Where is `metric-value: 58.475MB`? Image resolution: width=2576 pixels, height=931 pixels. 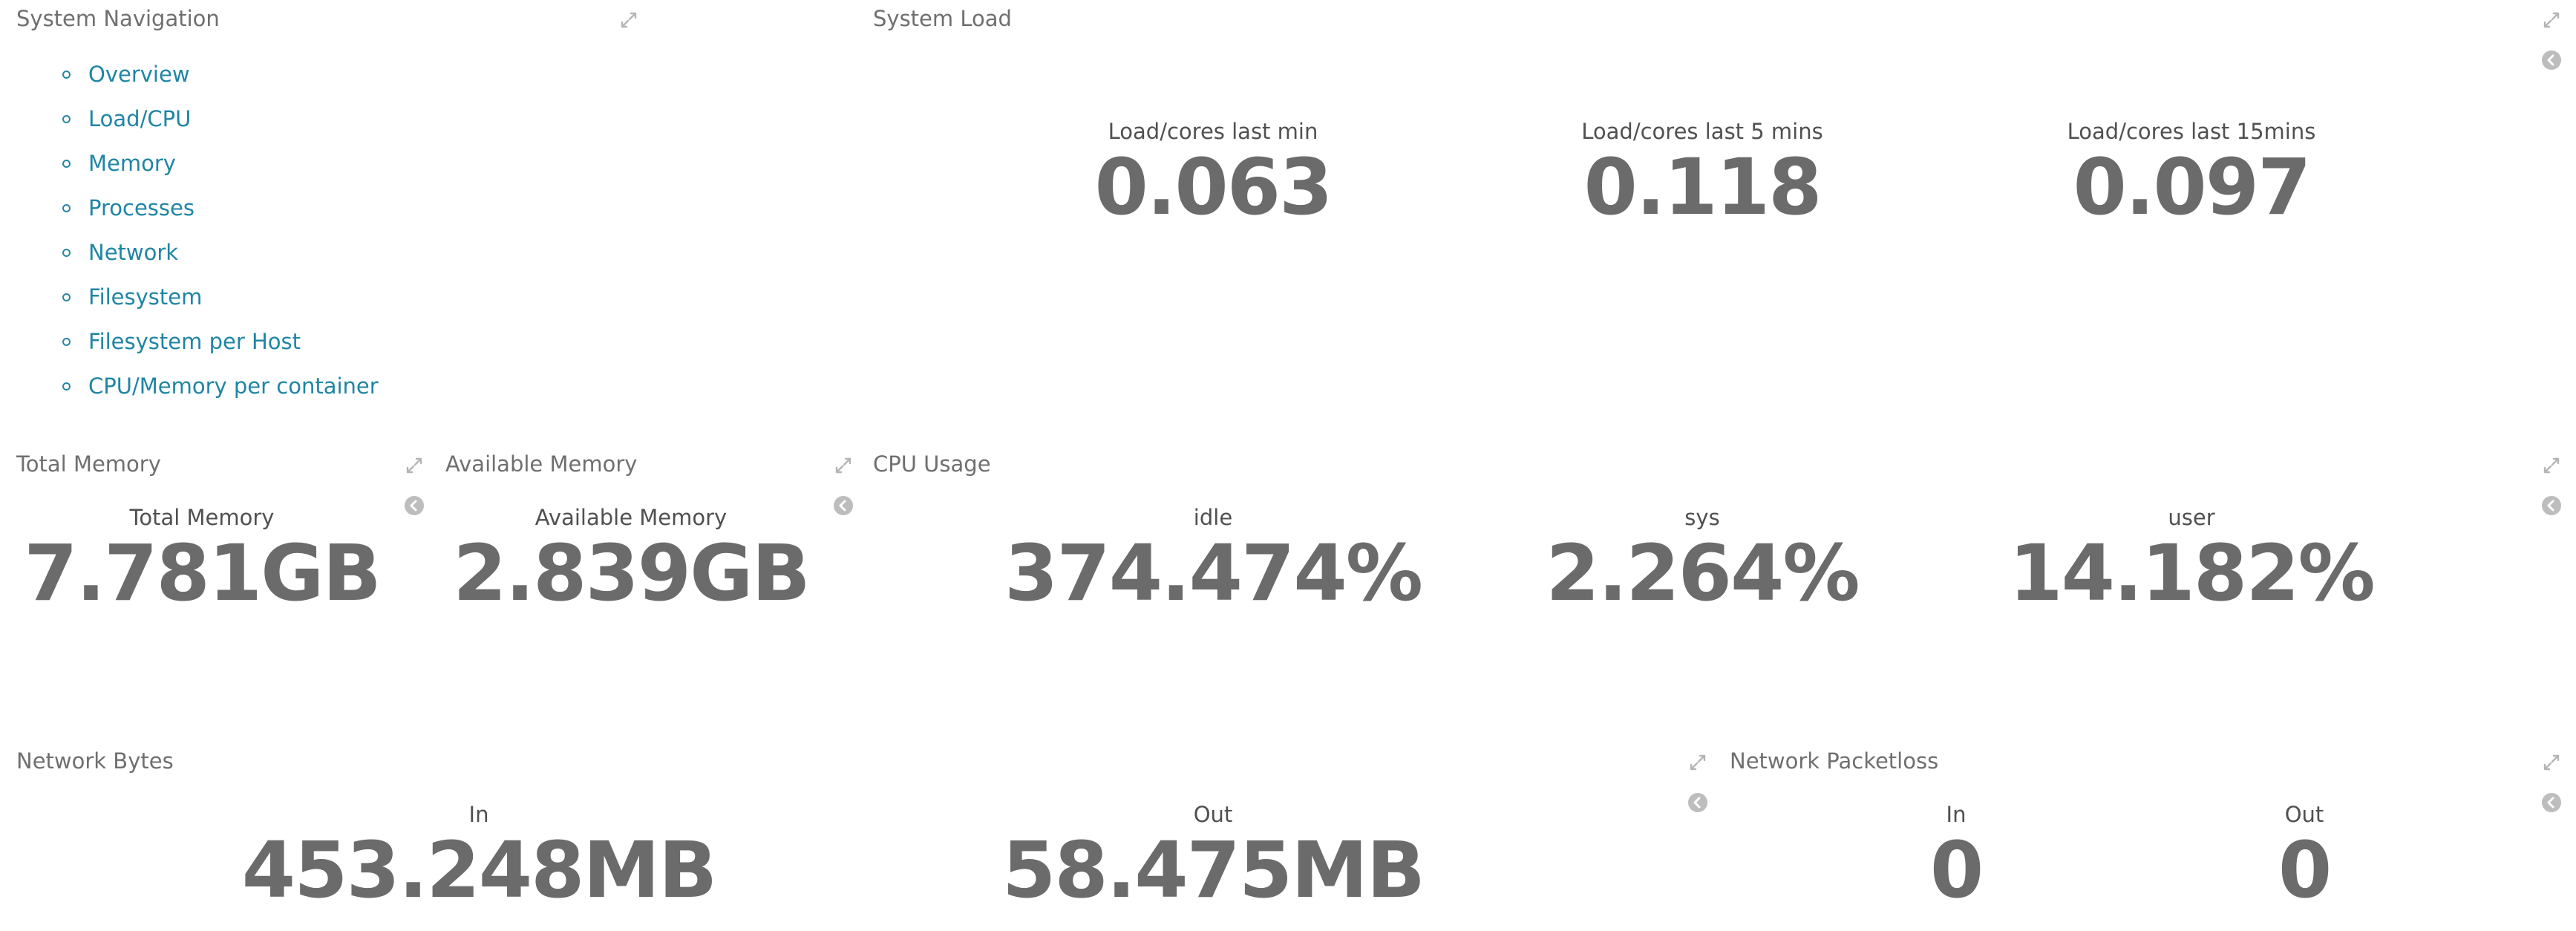
metric-value: 58.475MB is located at coordinates (1213, 870).